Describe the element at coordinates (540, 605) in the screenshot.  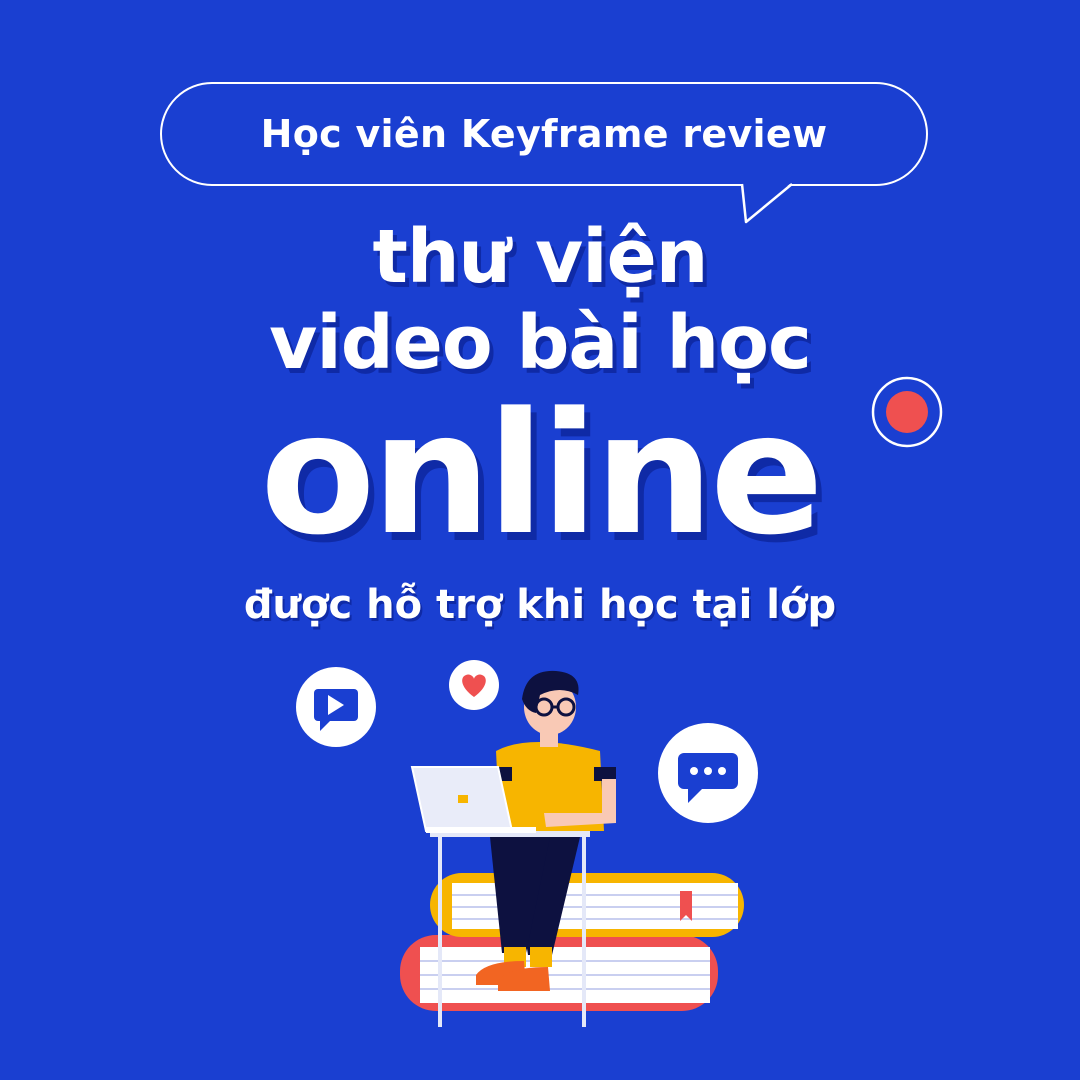
I see `headline-line-4: được hỗ trợ khi học tại lớp` at that location.